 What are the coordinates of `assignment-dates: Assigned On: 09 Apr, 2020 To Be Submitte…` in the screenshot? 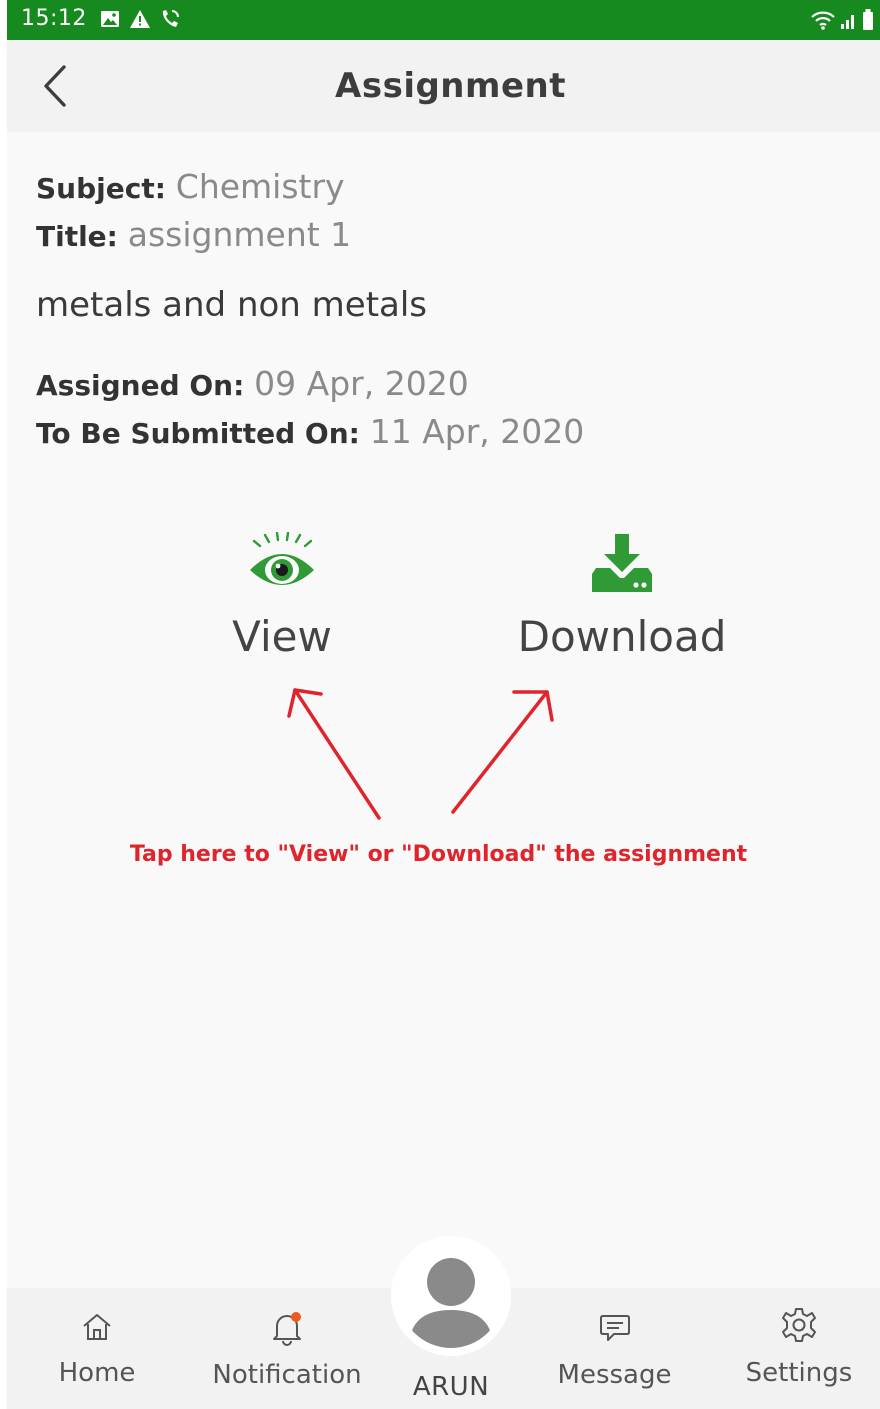 It's located at (310, 409).